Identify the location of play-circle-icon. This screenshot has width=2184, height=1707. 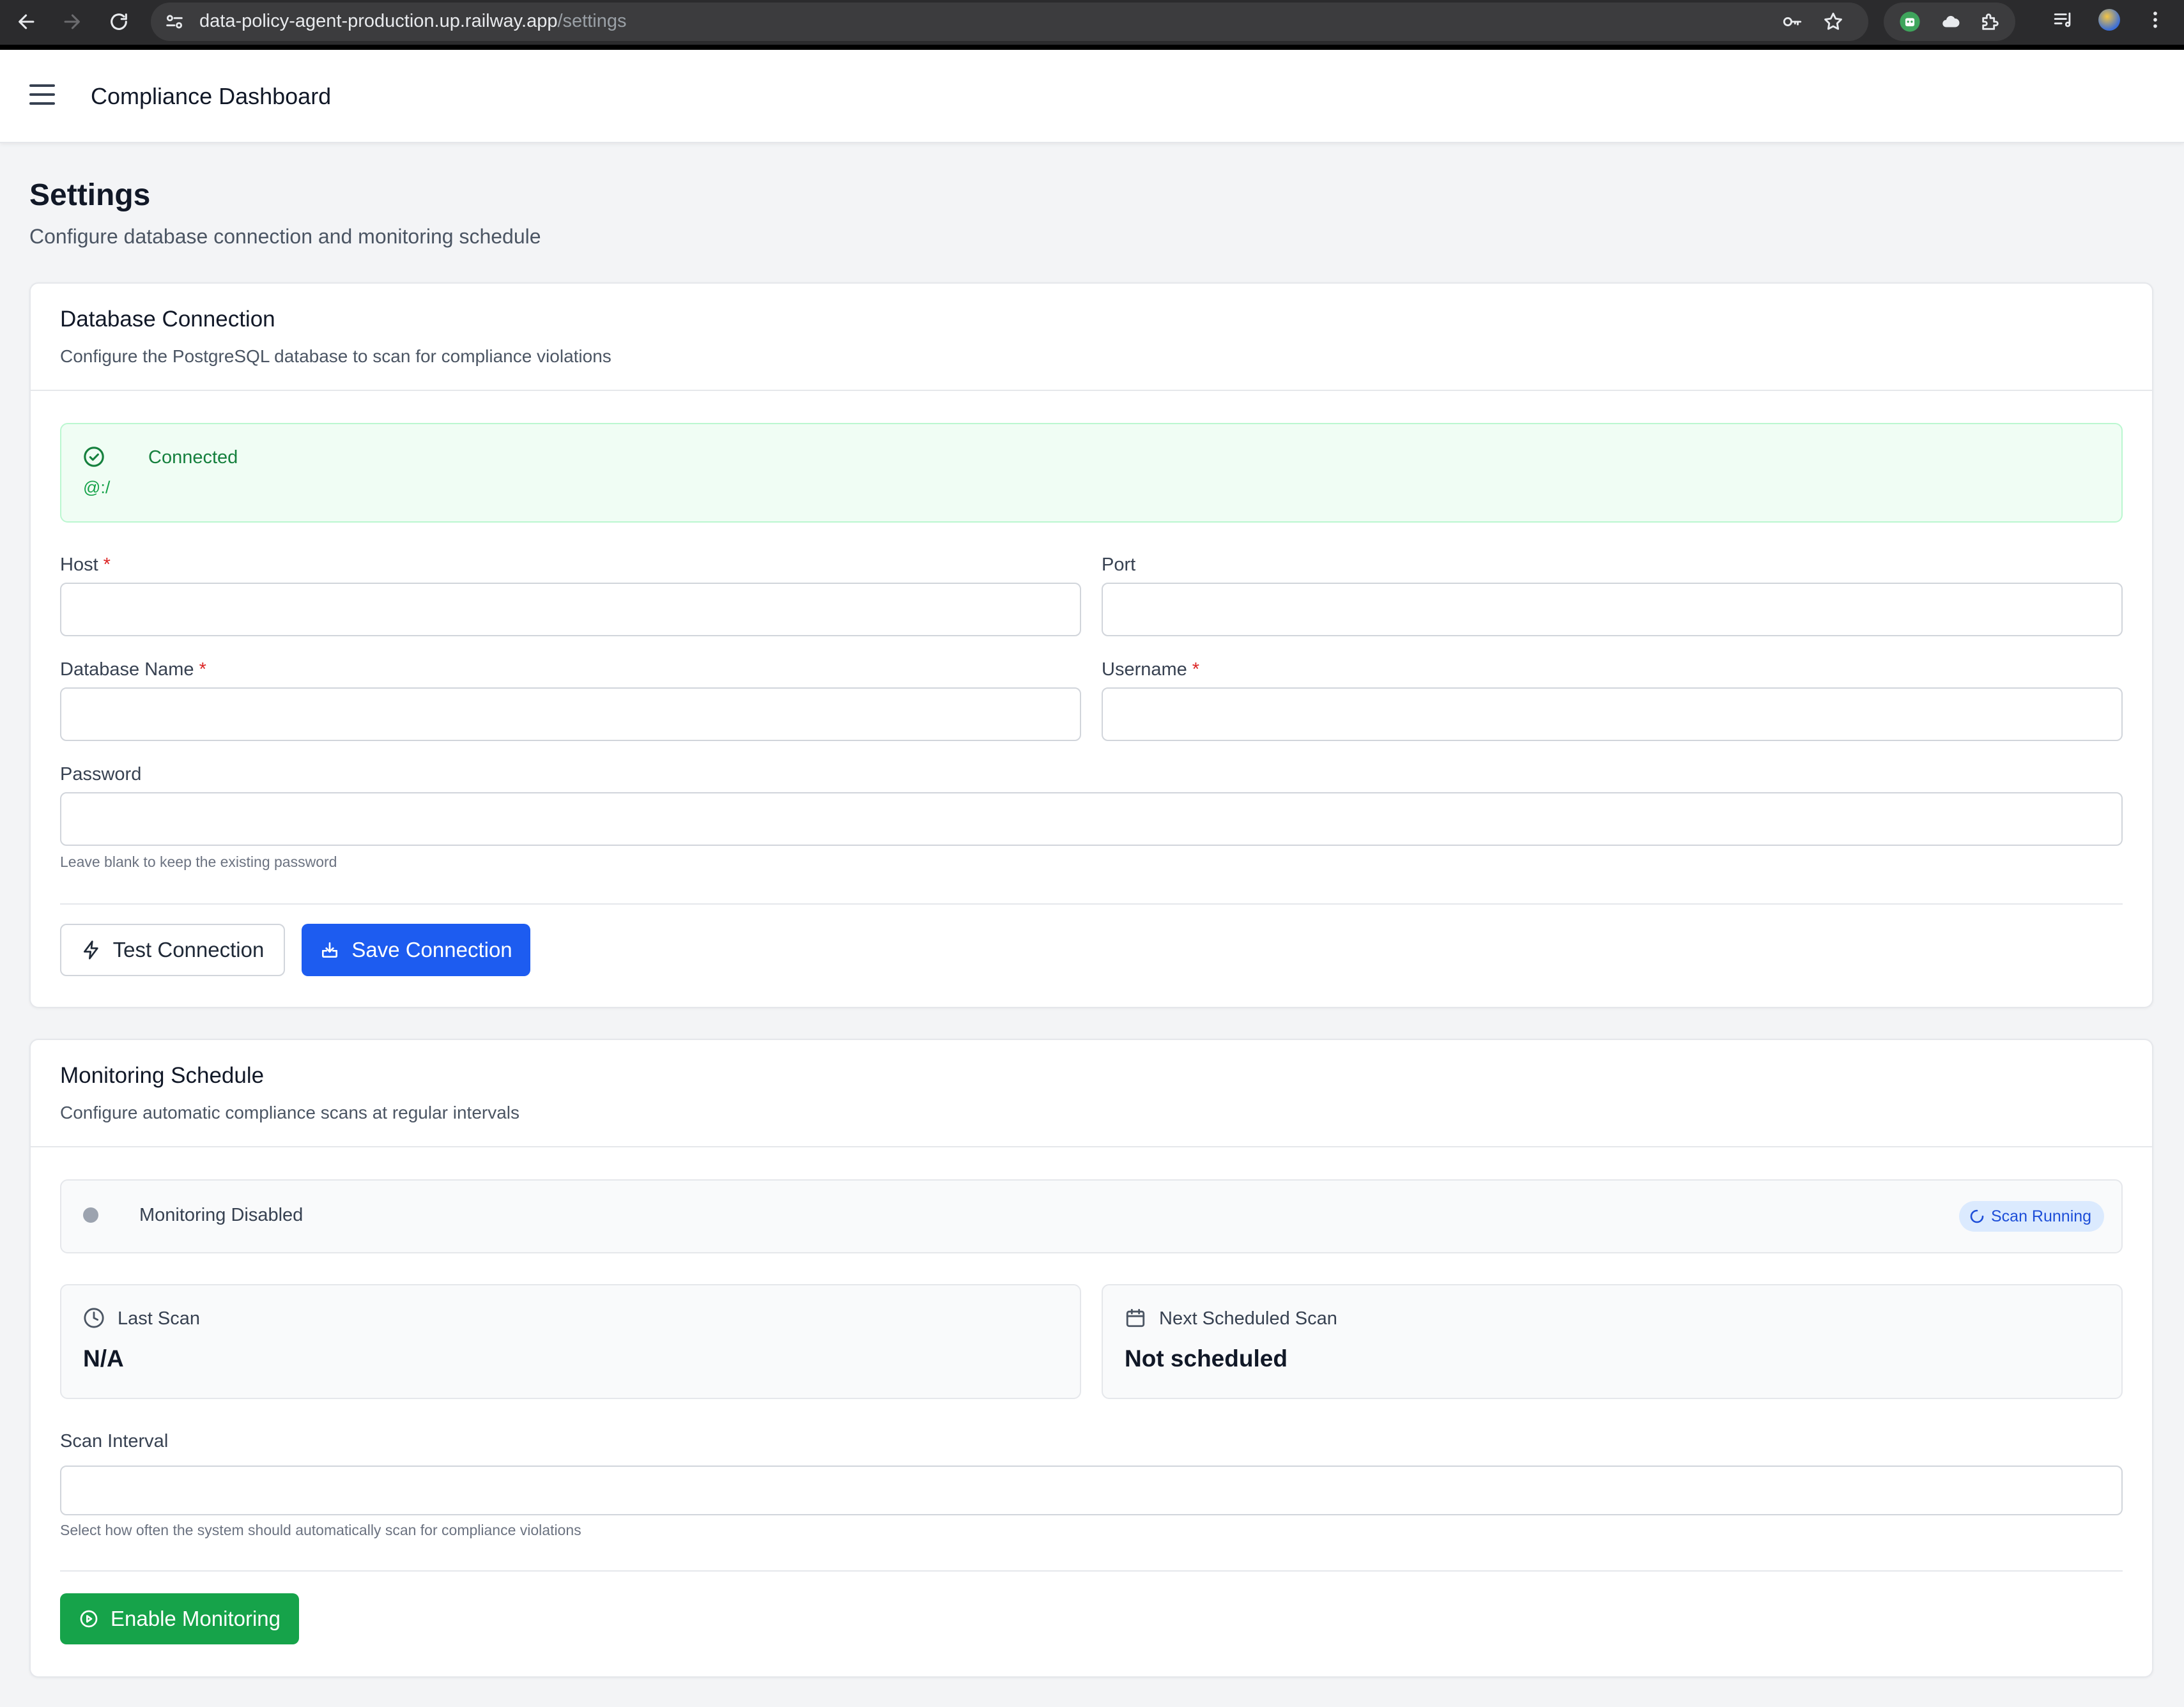
(89, 1619).